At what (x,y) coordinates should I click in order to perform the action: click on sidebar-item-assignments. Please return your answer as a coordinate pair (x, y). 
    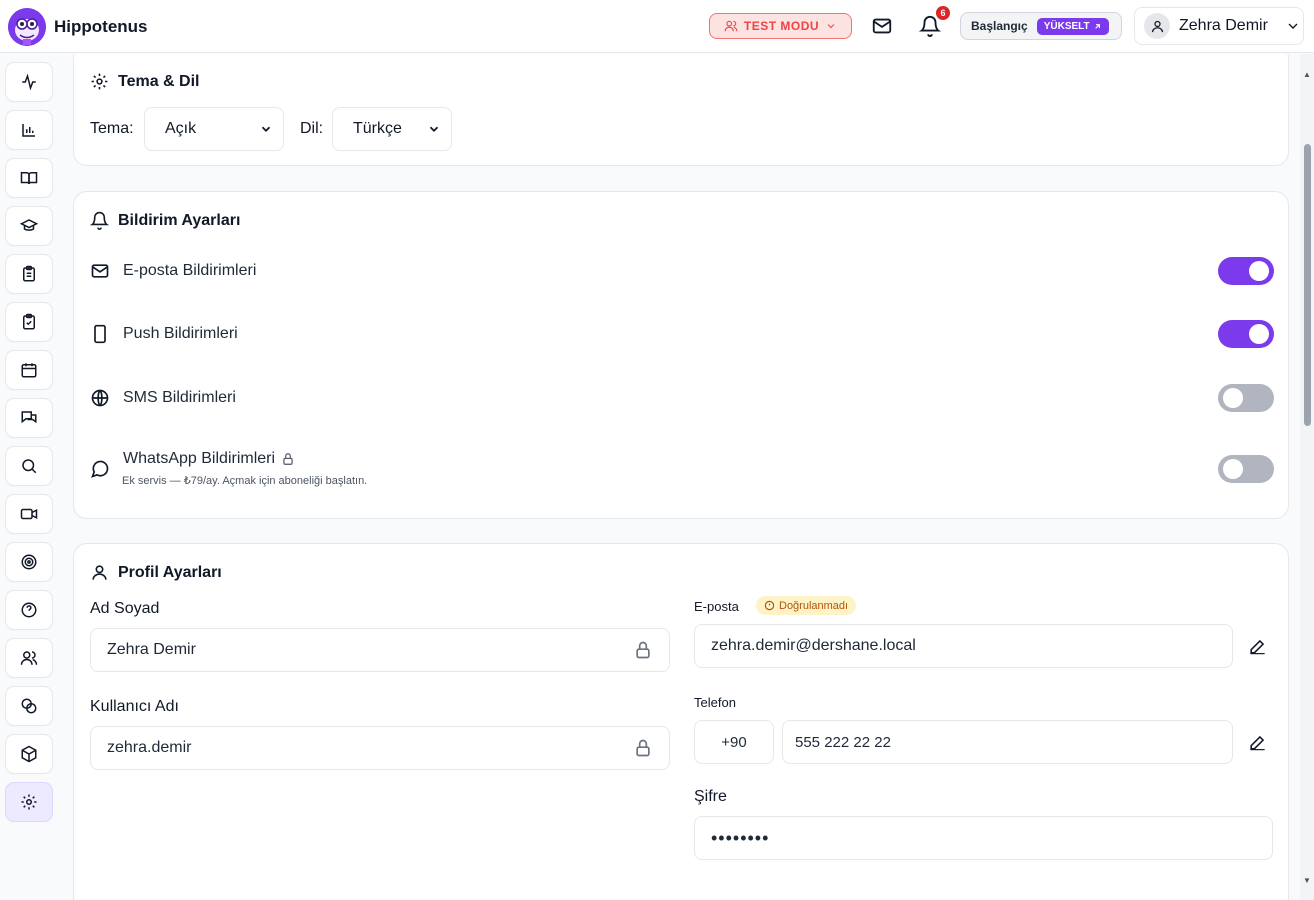
    Looking at the image, I should click on (29, 274).